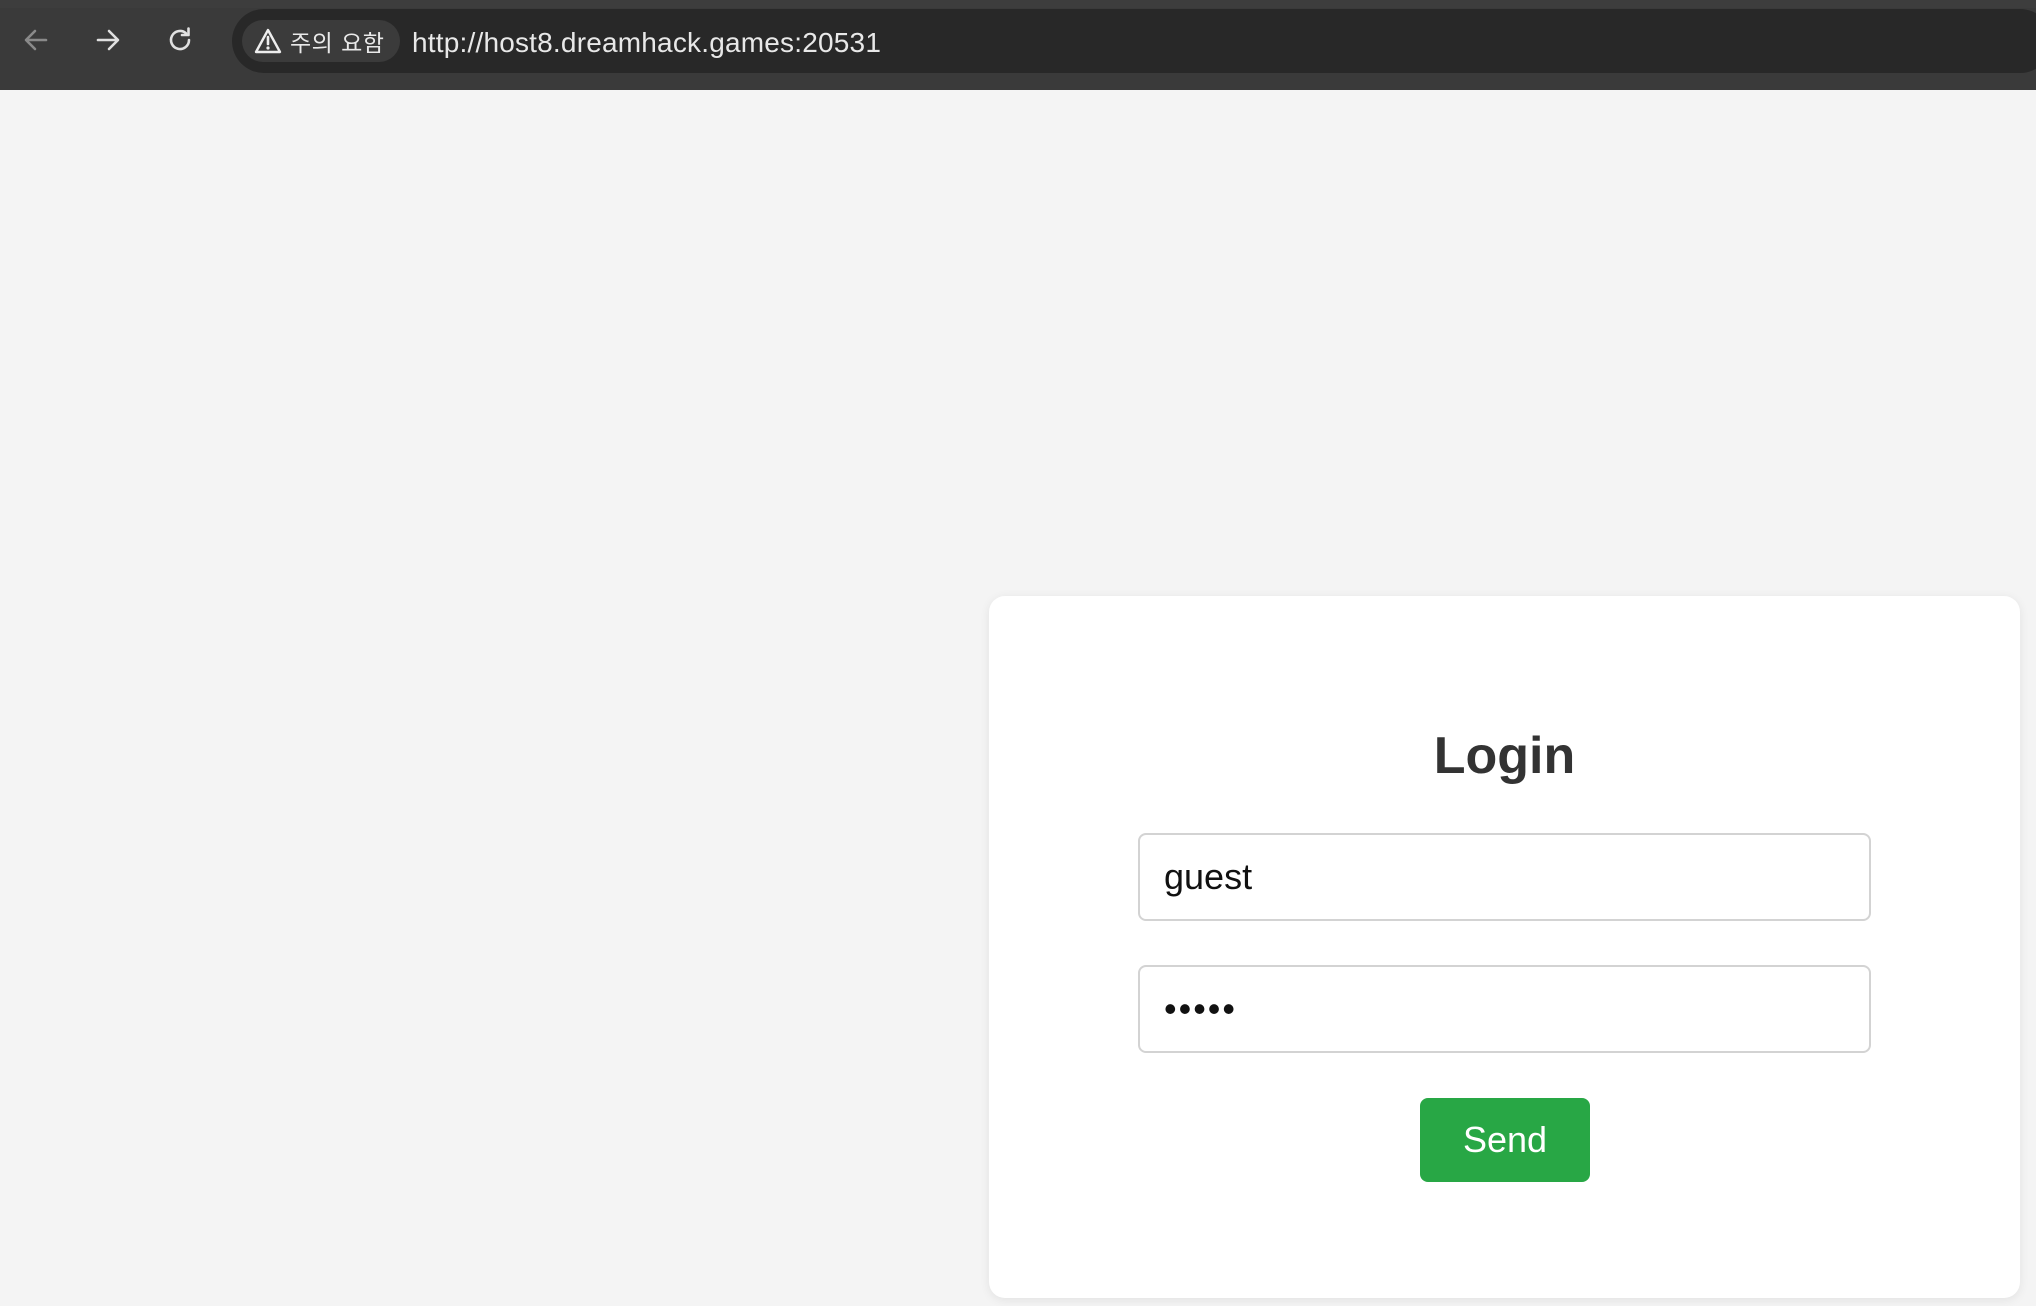  What do you see at coordinates (1134, 41) in the screenshot?
I see `address-bar: 주의 요함 http://host8.dreamhack.games:20531` at bounding box center [1134, 41].